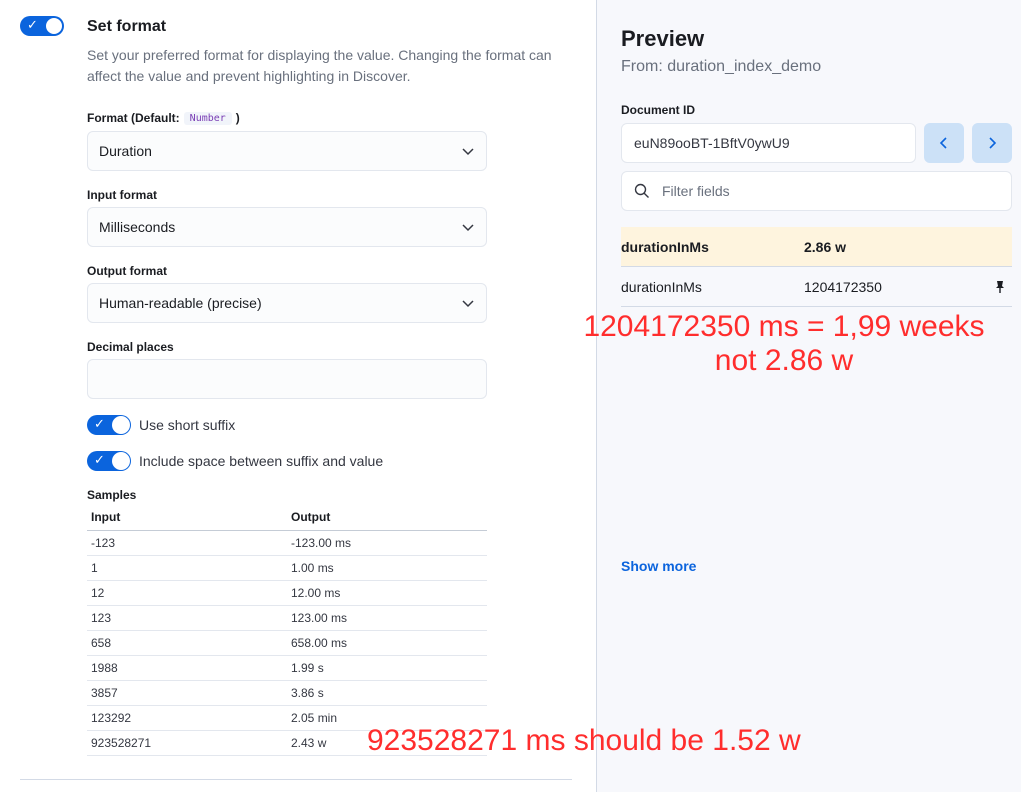 The image size is (1021, 792). I want to click on annotation-note-1: 1204172350 ms = 1,99 weeks not 2.86 w, so click(784, 344).